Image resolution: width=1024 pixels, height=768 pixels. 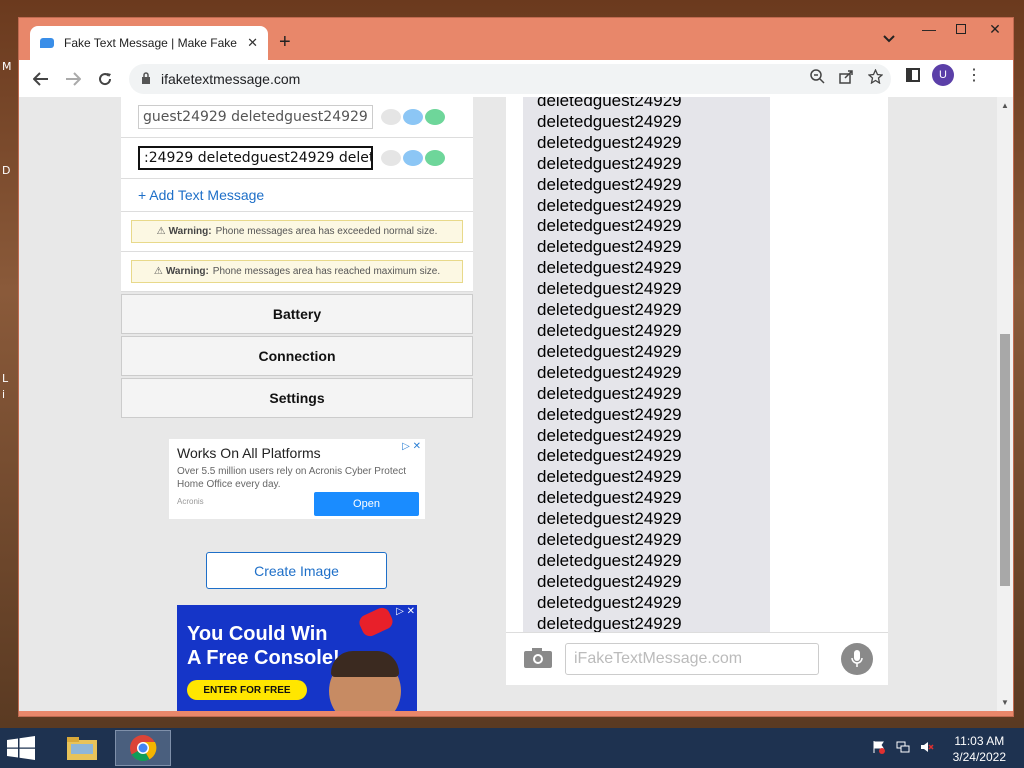 What do you see at coordinates (512, 748) in the screenshot?
I see `taskbar: 11:03 AM 3/24/2022` at bounding box center [512, 748].